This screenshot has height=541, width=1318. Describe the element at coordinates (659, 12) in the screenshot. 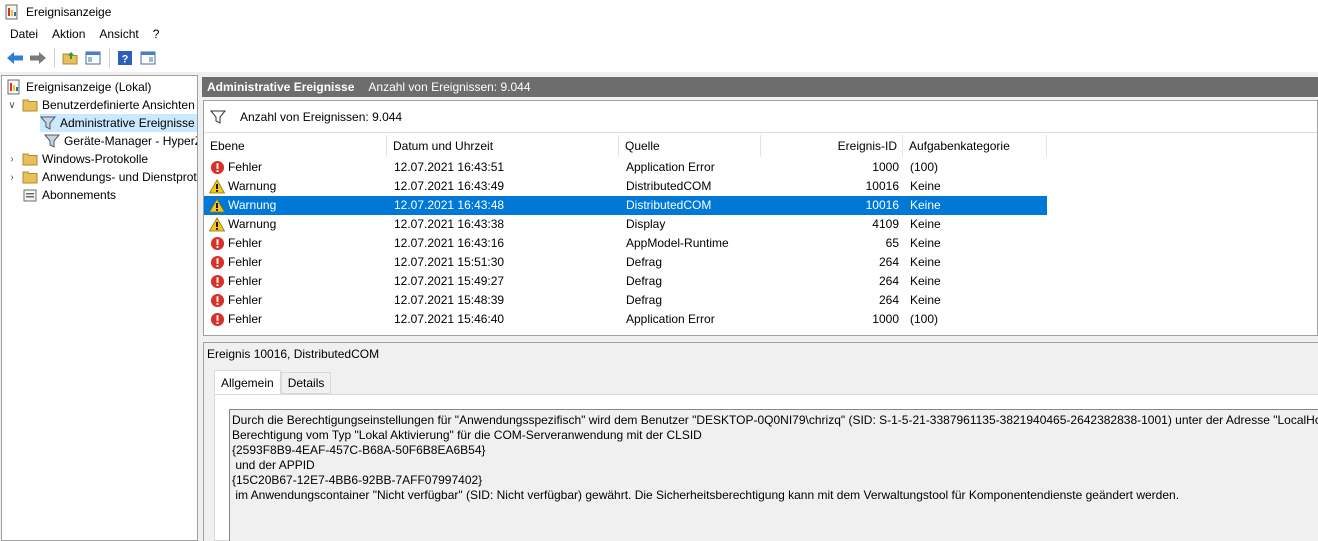

I see `title-bar: Ereignisanzeige` at that location.